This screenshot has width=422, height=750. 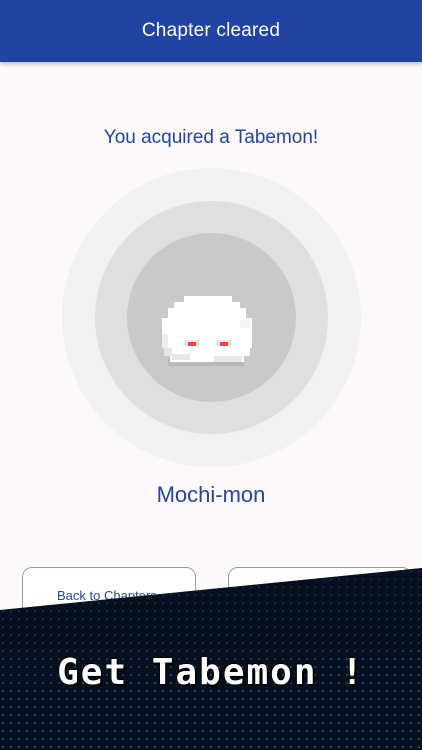 What do you see at coordinates (207, 331) in the screenshot?
I see `mochi-sprite-icon` at bounding box center [207, 331].